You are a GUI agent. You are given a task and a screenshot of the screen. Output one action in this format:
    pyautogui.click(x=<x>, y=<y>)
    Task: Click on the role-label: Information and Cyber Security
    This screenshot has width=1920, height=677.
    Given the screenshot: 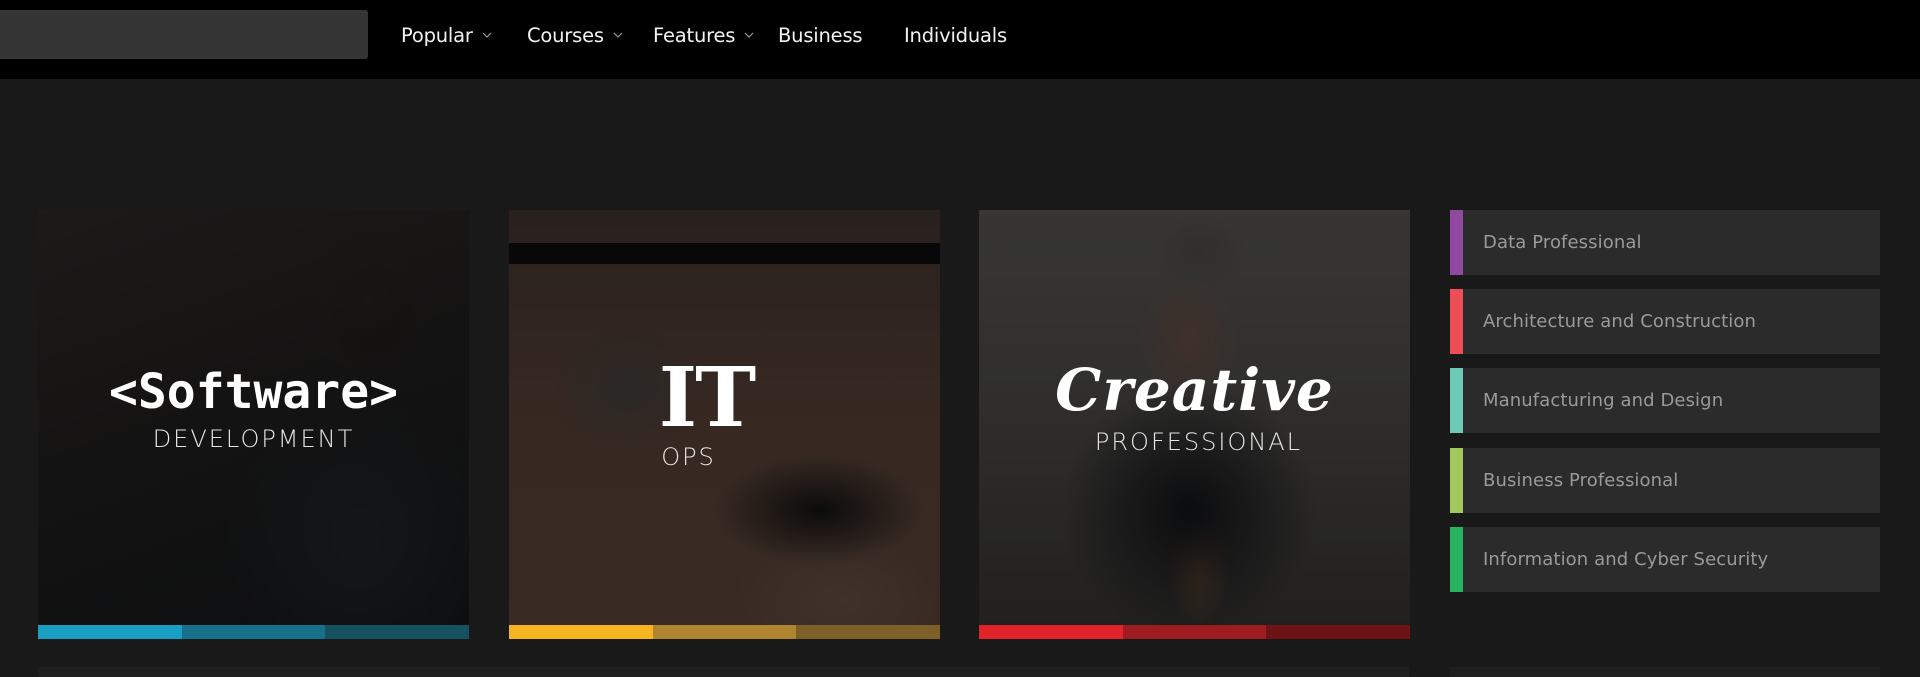 What is the action you would take?
    pyautogui.click(x=1626, y=559)
    